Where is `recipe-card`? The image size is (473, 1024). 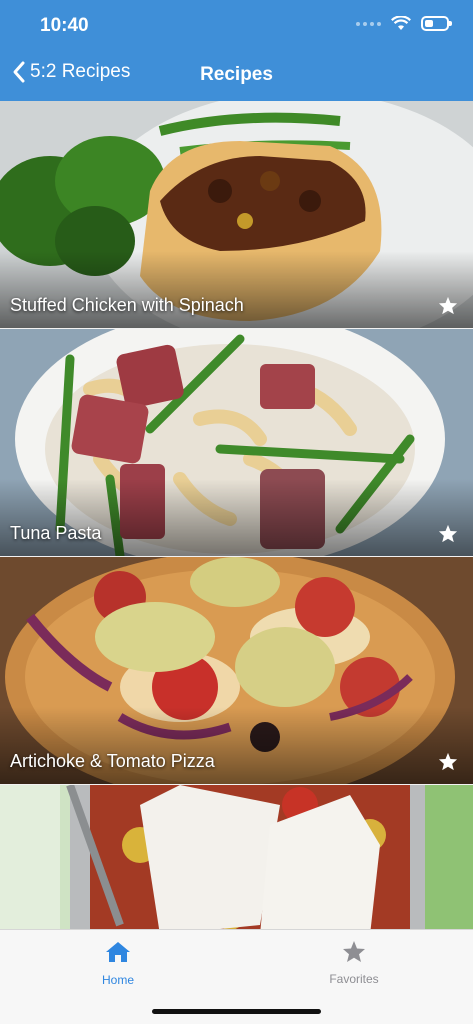 recipe-card is located at coordinates (236, 857).